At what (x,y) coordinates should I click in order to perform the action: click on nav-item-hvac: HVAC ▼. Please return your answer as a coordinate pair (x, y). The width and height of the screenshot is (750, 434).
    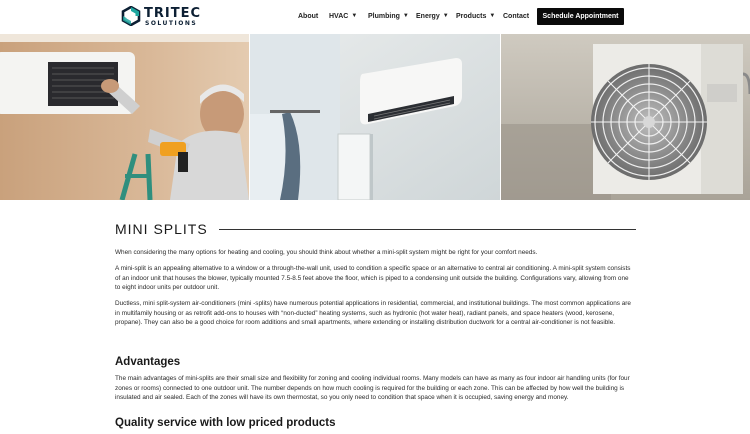
    Looking at the image, I should click on (343, 17).